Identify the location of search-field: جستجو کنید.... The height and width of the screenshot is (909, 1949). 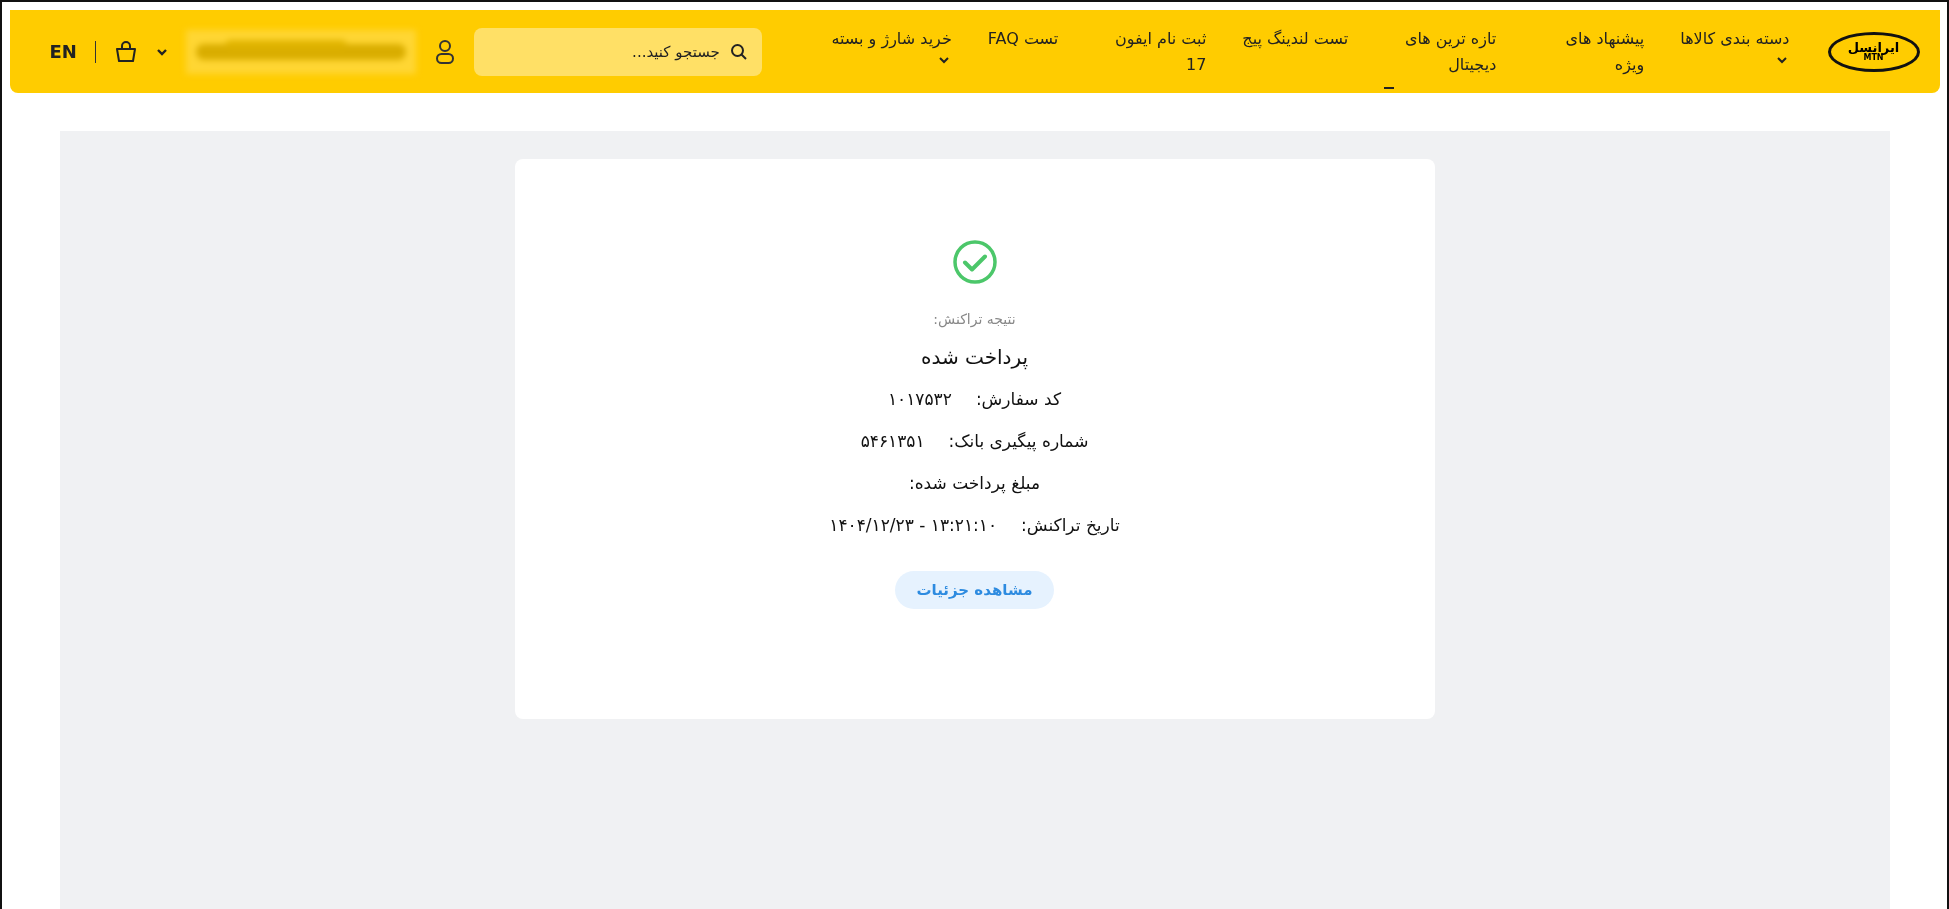
(617, 51).